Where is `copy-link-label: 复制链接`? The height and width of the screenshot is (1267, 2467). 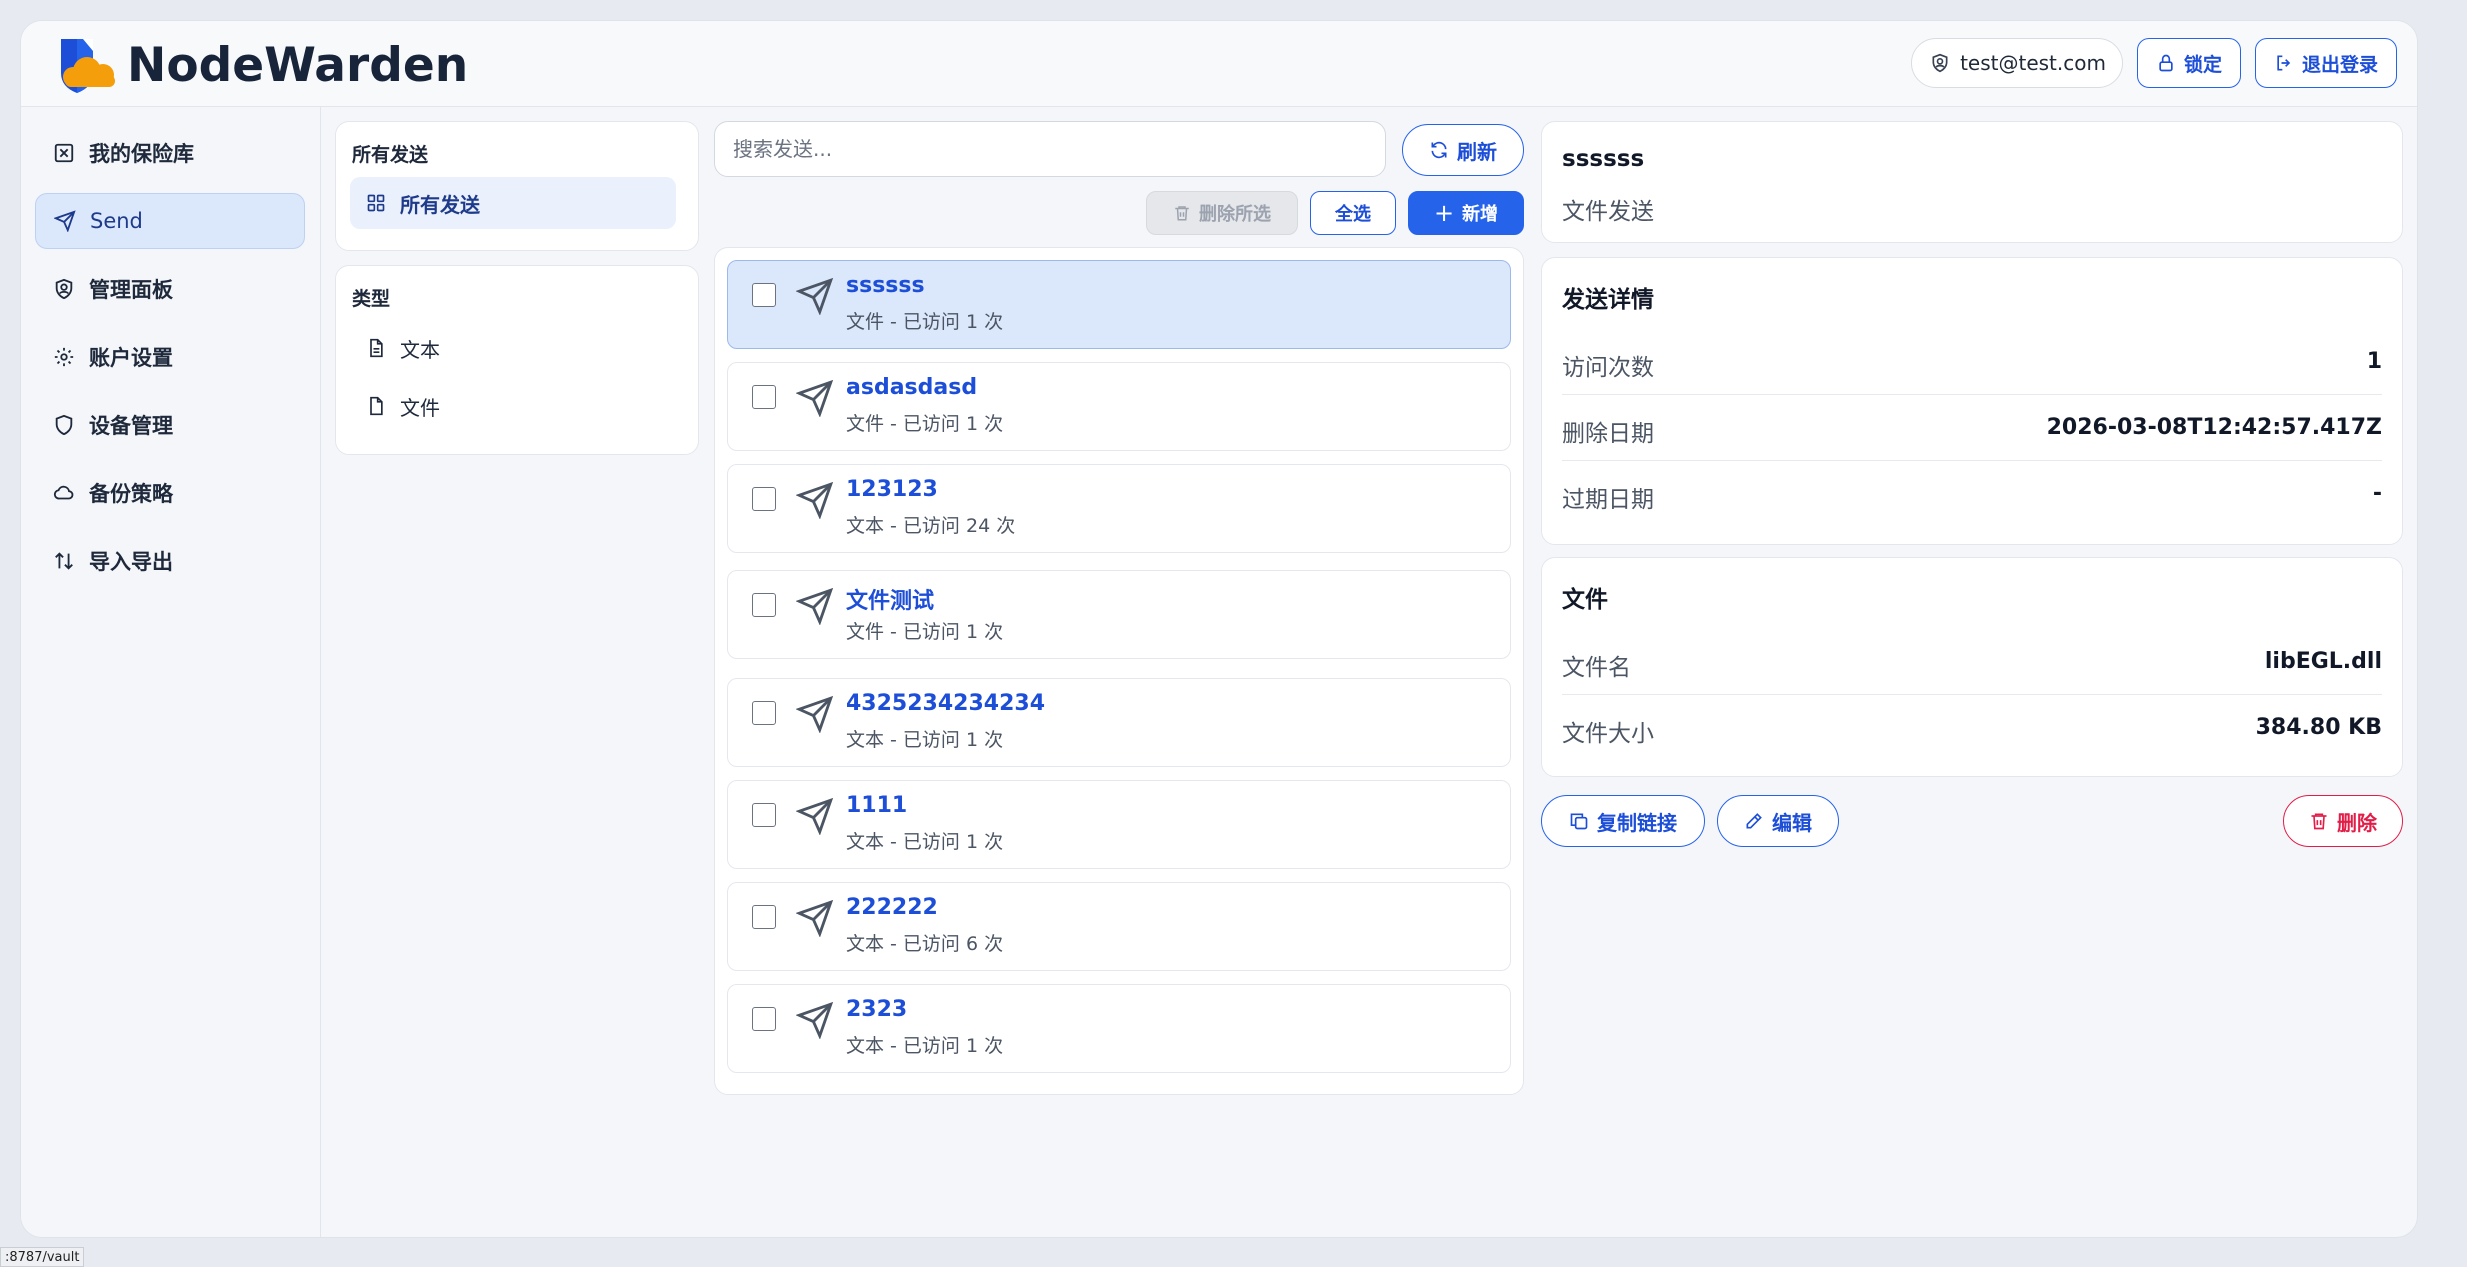 copy-link-label: 复制链接 is located at coordinates (1637, 822).